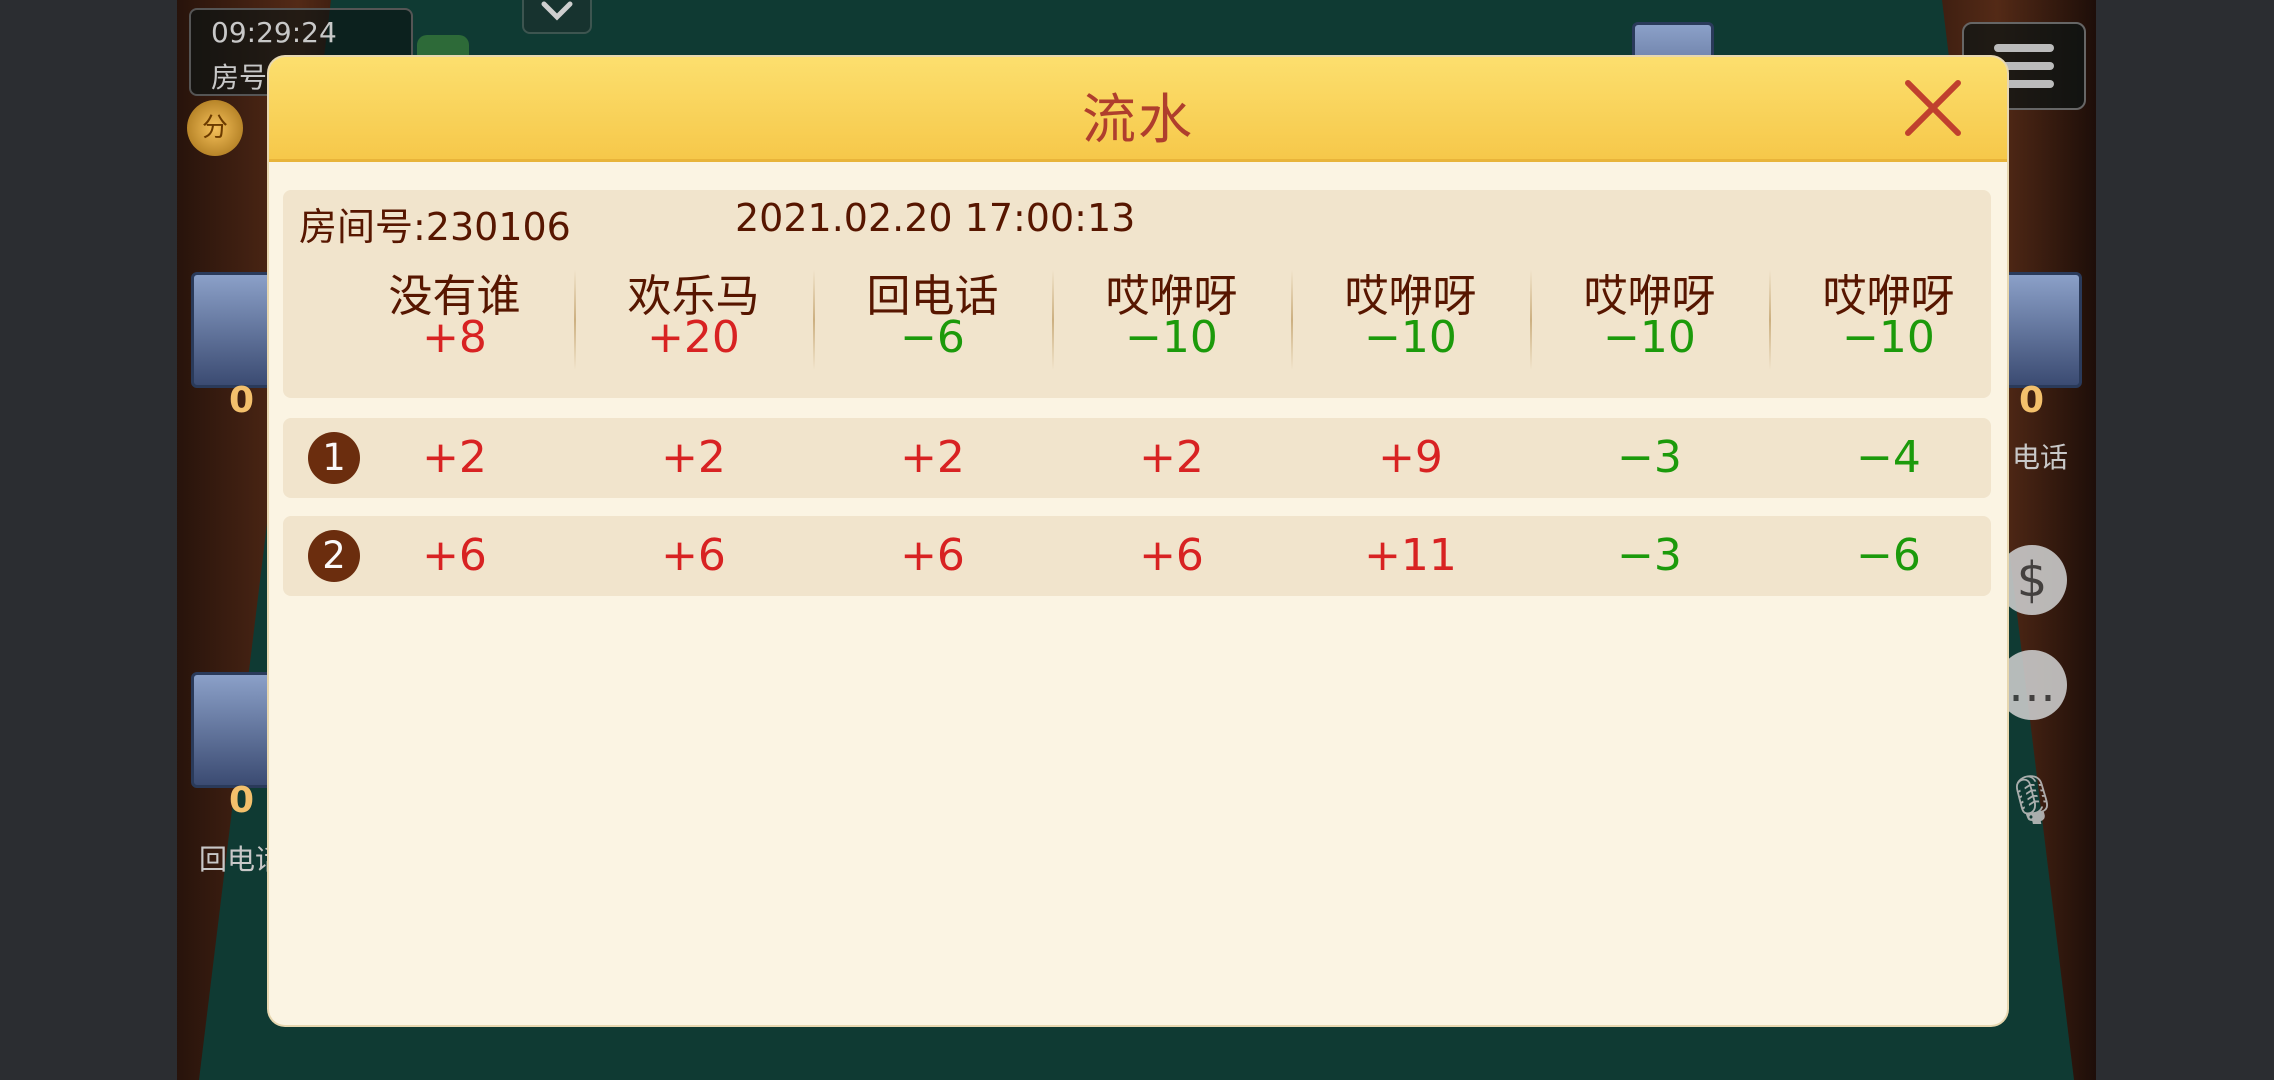 This screenshot has height=1080, width=2274. I want to click on player-total: +20, so click(693, 337).